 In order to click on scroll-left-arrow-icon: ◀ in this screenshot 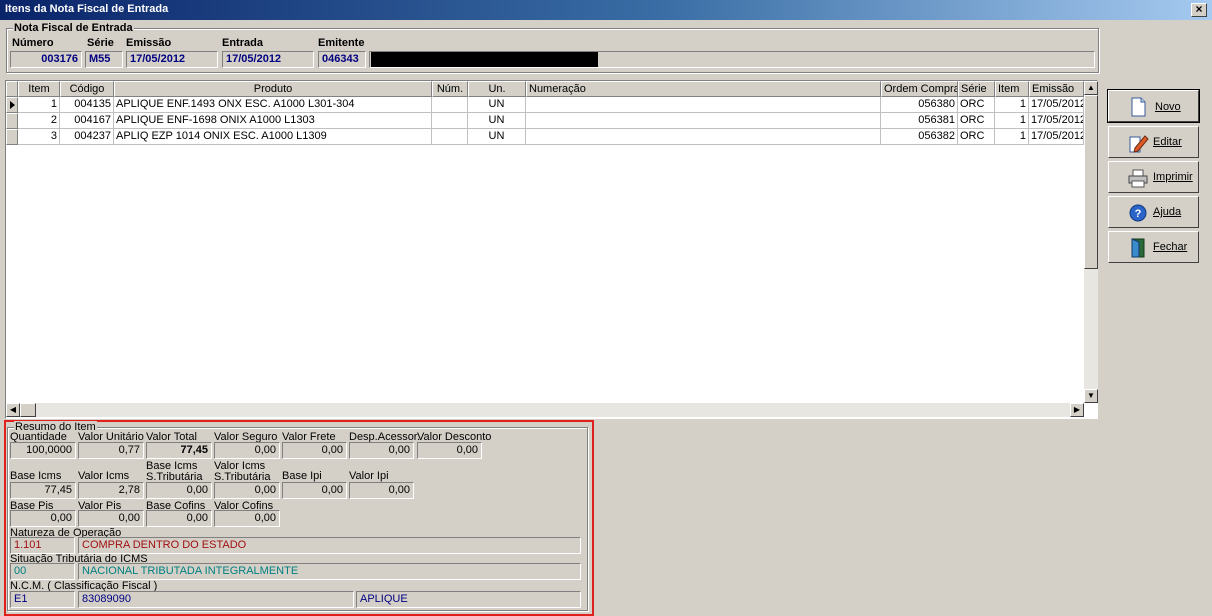, I will do `click(13, 410)`.